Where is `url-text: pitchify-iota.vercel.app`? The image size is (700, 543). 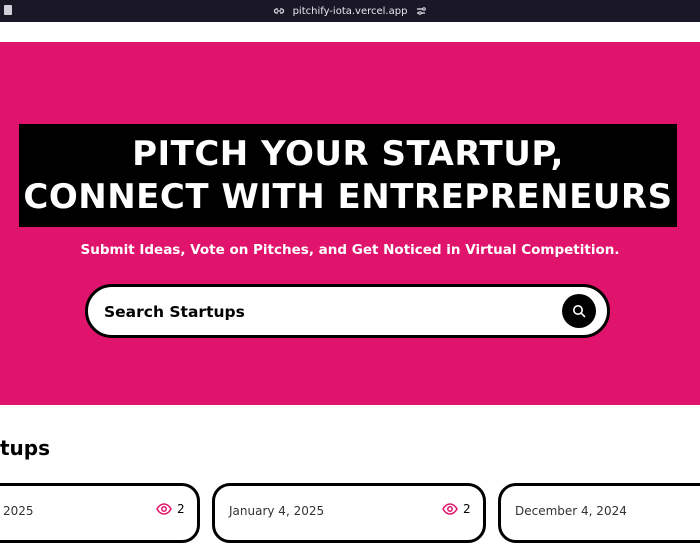
url-text: pitchify-iota.vercel.app is located at coordinates (350, 11).